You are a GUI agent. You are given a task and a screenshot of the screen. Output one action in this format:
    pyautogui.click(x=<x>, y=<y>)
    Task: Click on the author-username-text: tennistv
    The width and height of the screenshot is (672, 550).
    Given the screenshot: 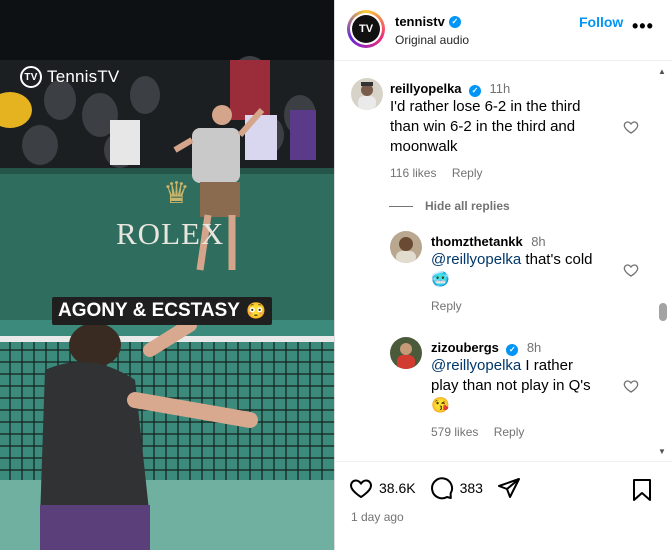 What is the action you would take?
    pyautogui.click(x=420, y=21)
    